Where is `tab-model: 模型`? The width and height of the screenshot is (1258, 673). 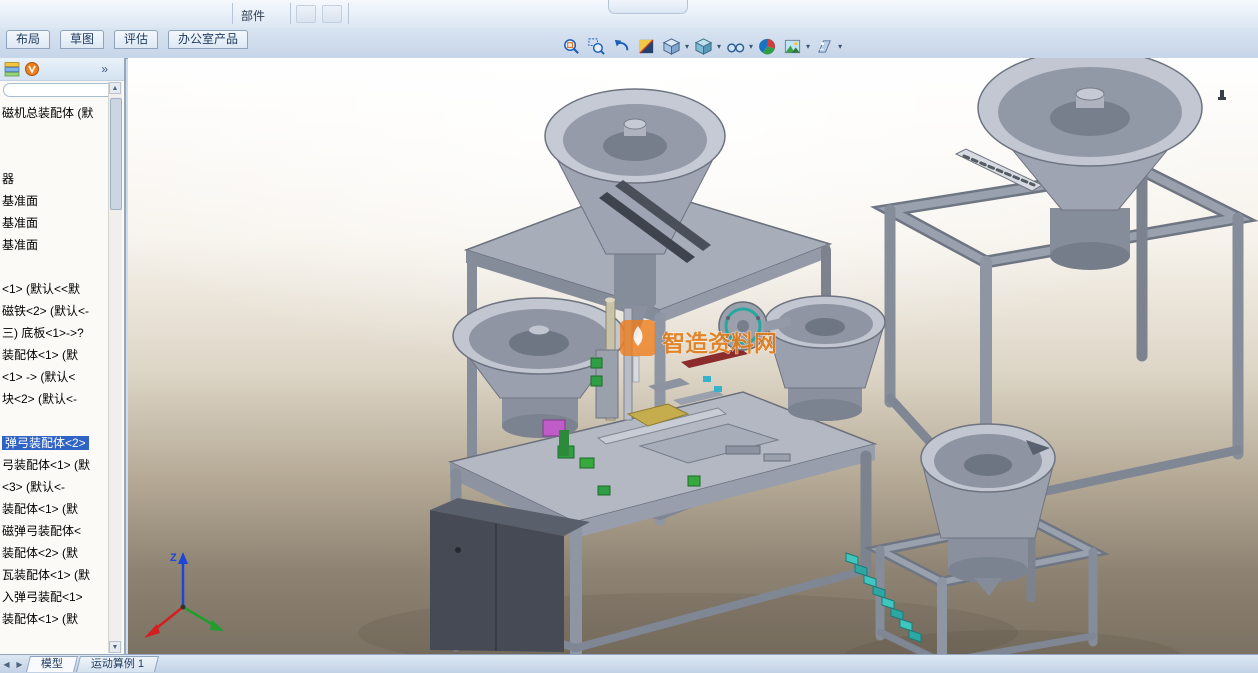
tab-model: 模型 is located at coordinates (52, 664).